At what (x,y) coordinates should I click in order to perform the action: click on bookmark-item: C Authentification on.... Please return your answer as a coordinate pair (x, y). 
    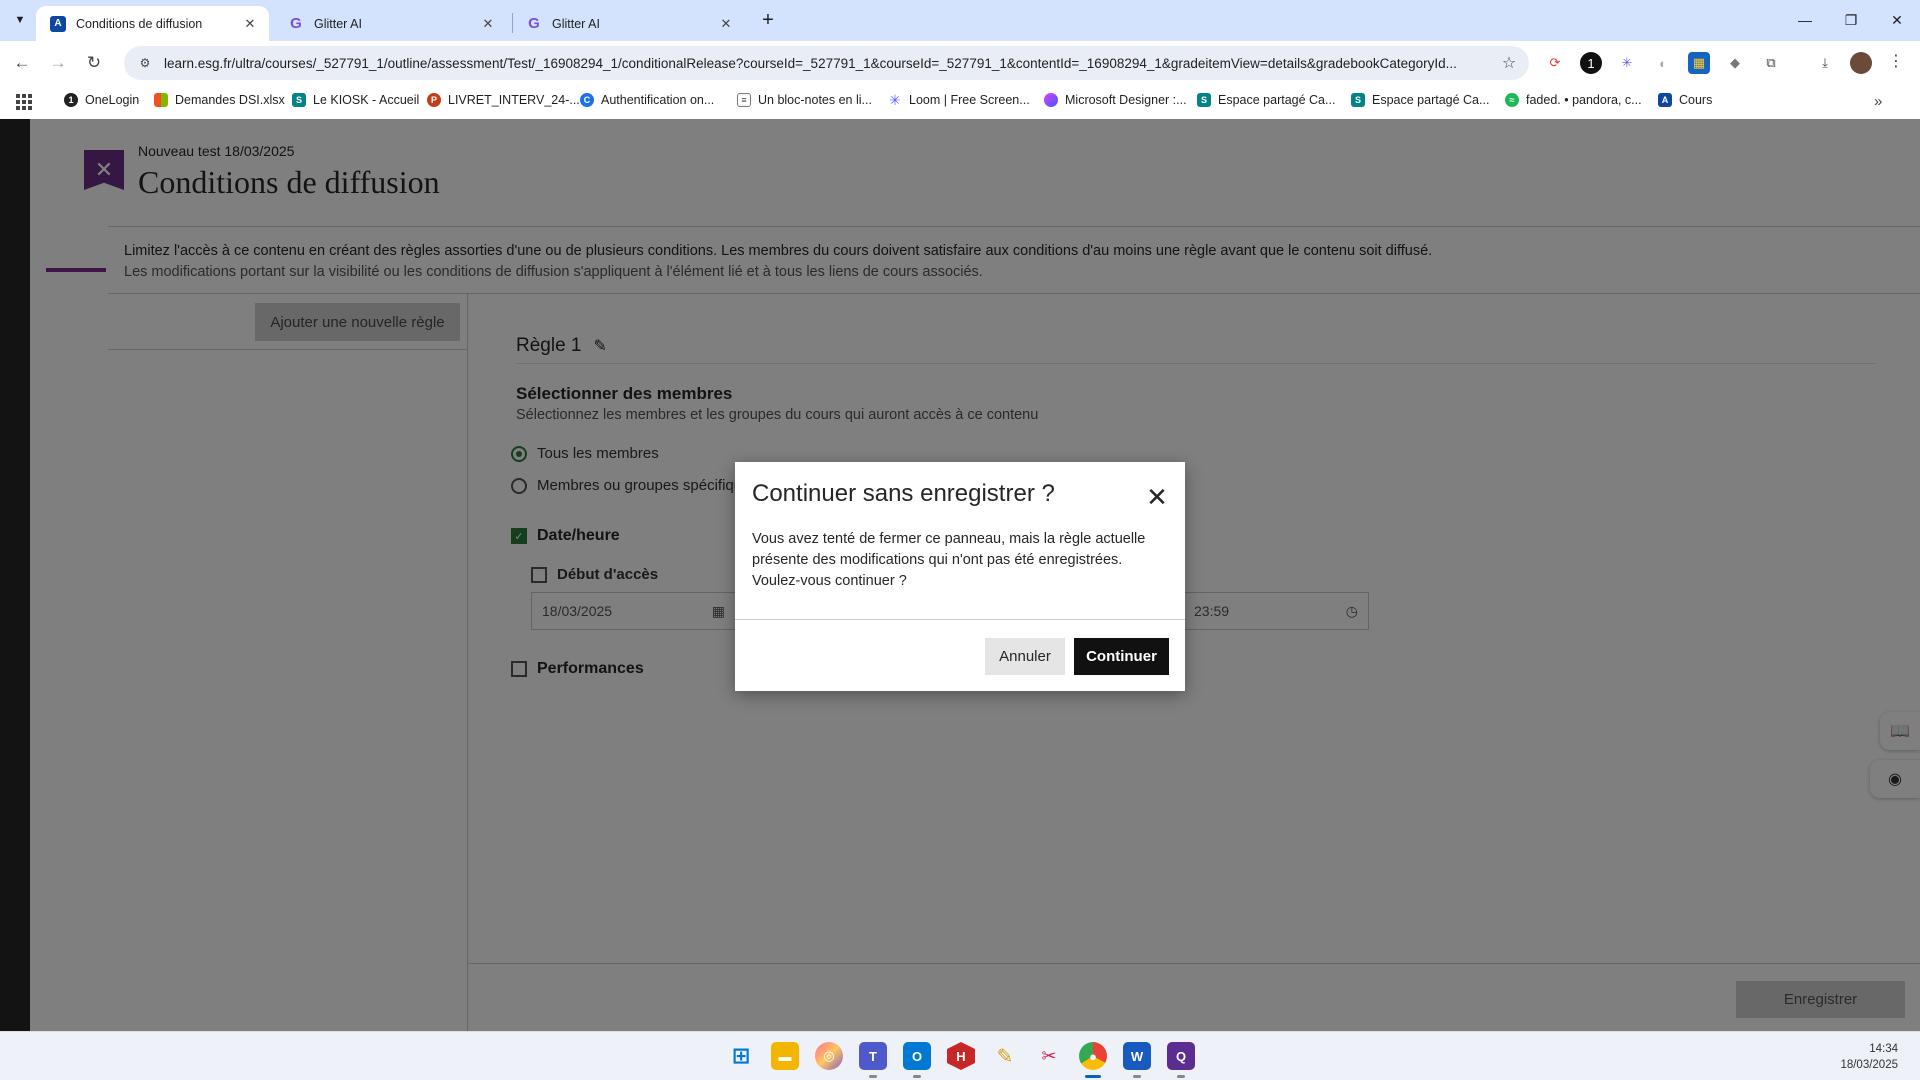
    Looking at the image, I should click on (647, 100).